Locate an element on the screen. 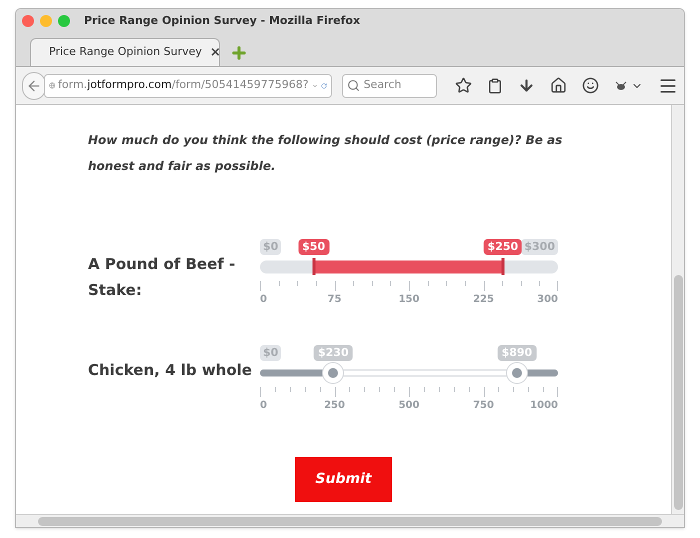 The width and height of the screenshot is (700, 538). browser-tab: Price Range Opinion Survey × is located at coordinates (125, 52).